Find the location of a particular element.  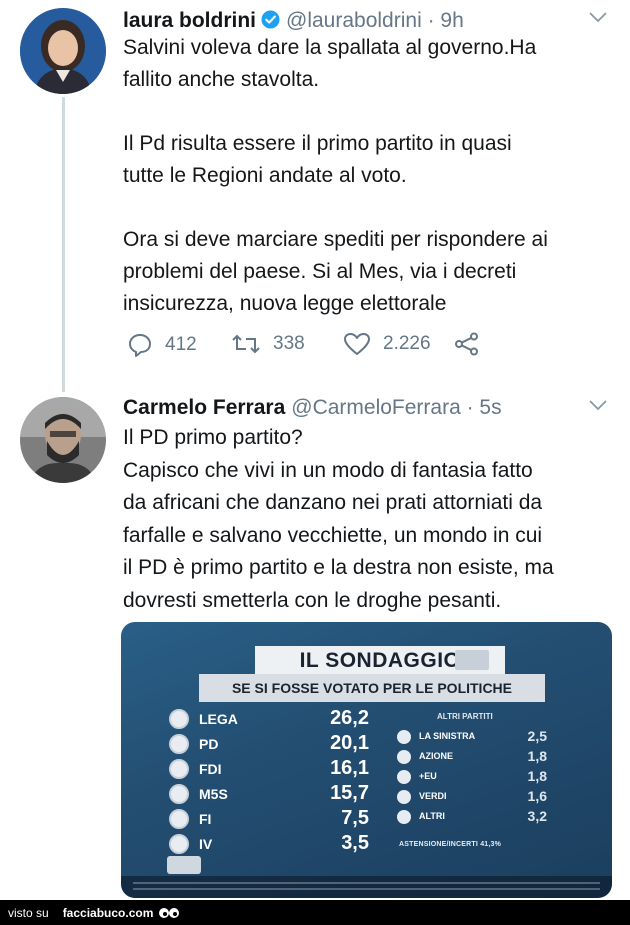

party-name: PD is located at coordinates (209, 744).